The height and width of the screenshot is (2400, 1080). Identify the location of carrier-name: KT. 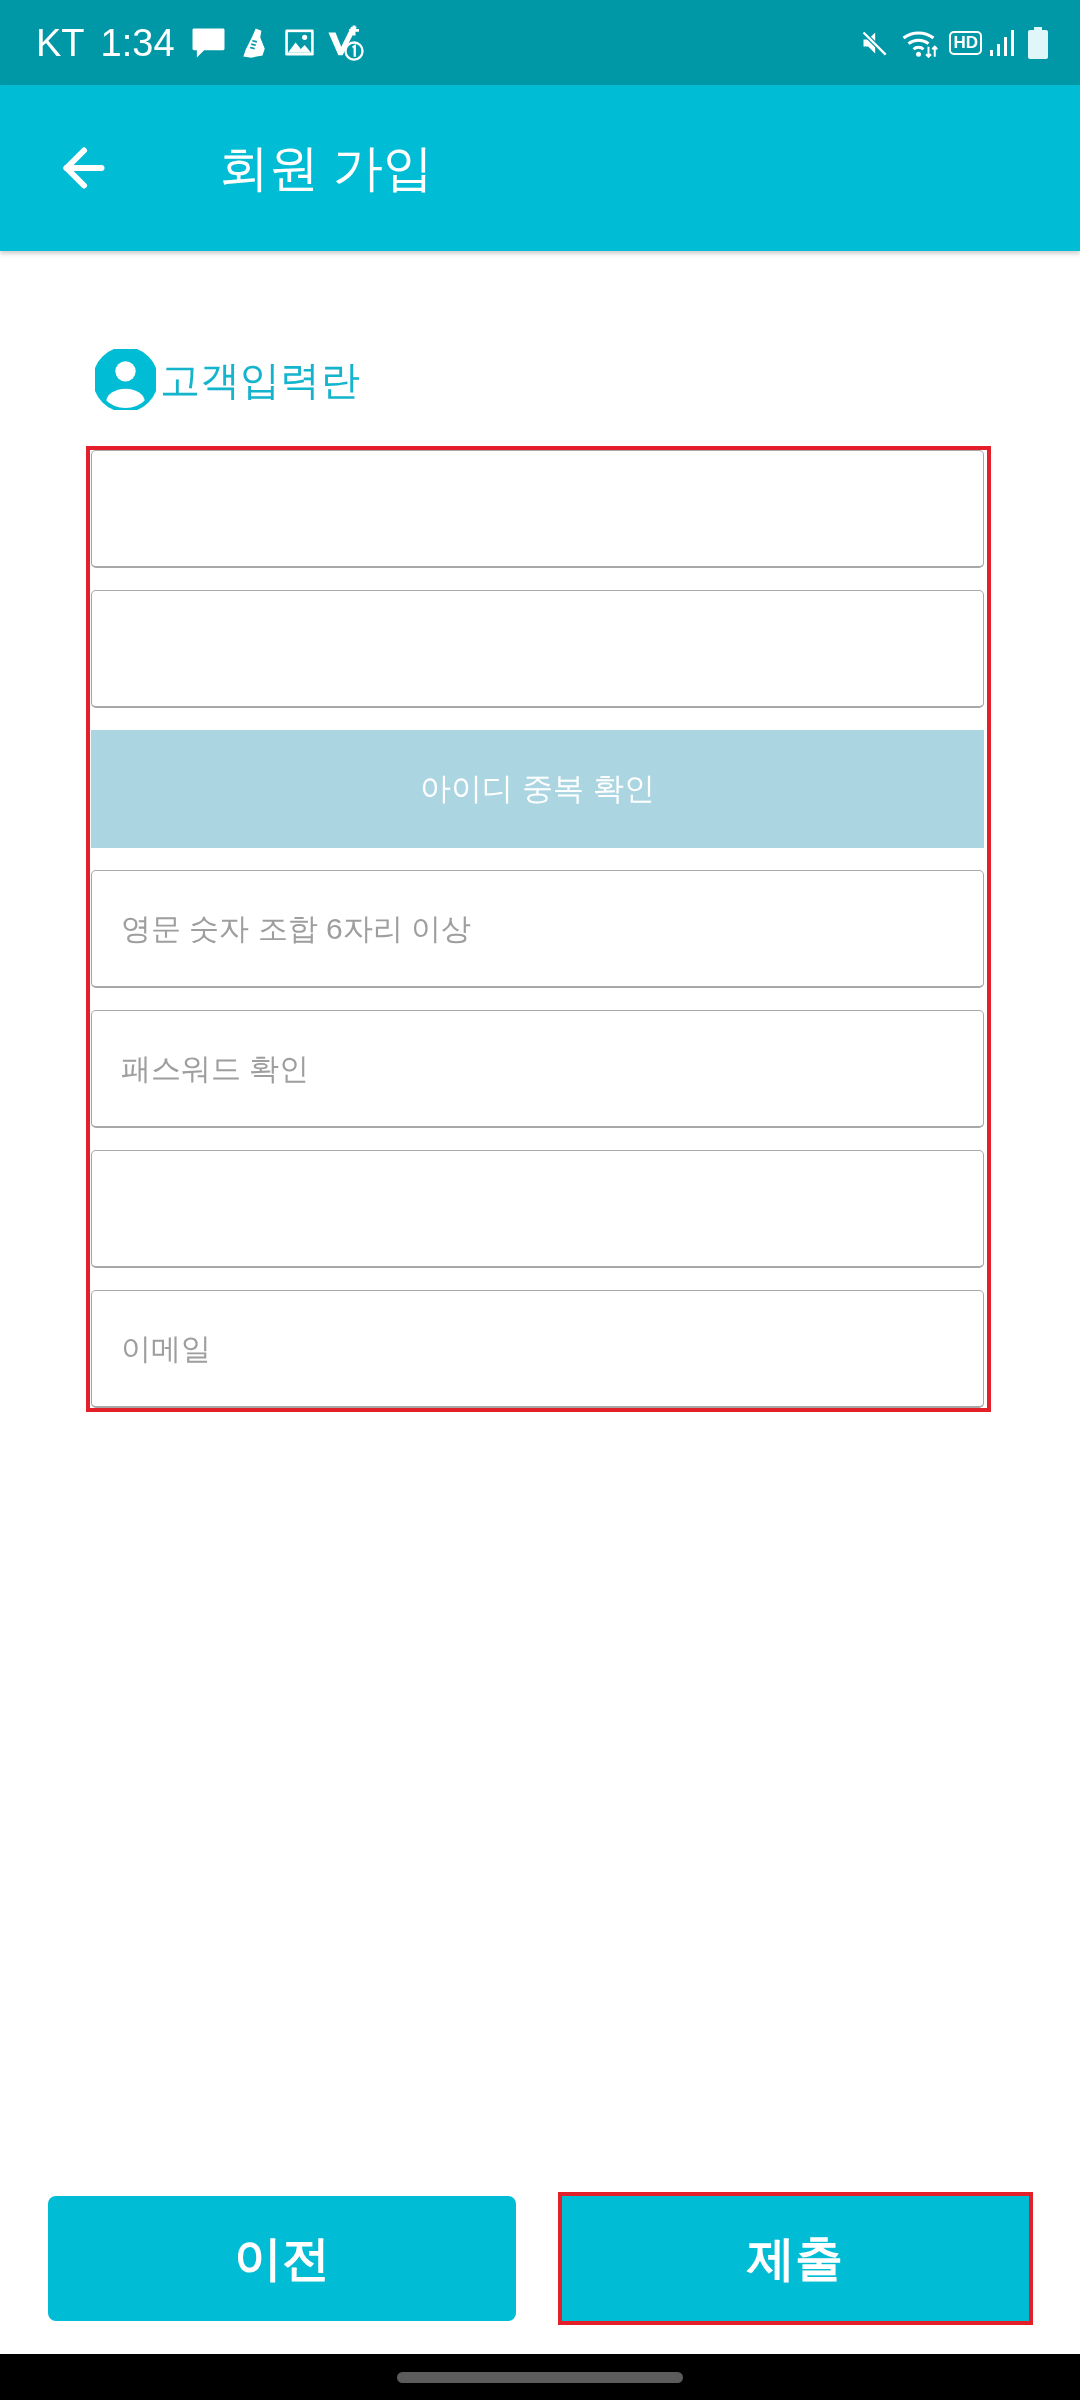
(60, 42).